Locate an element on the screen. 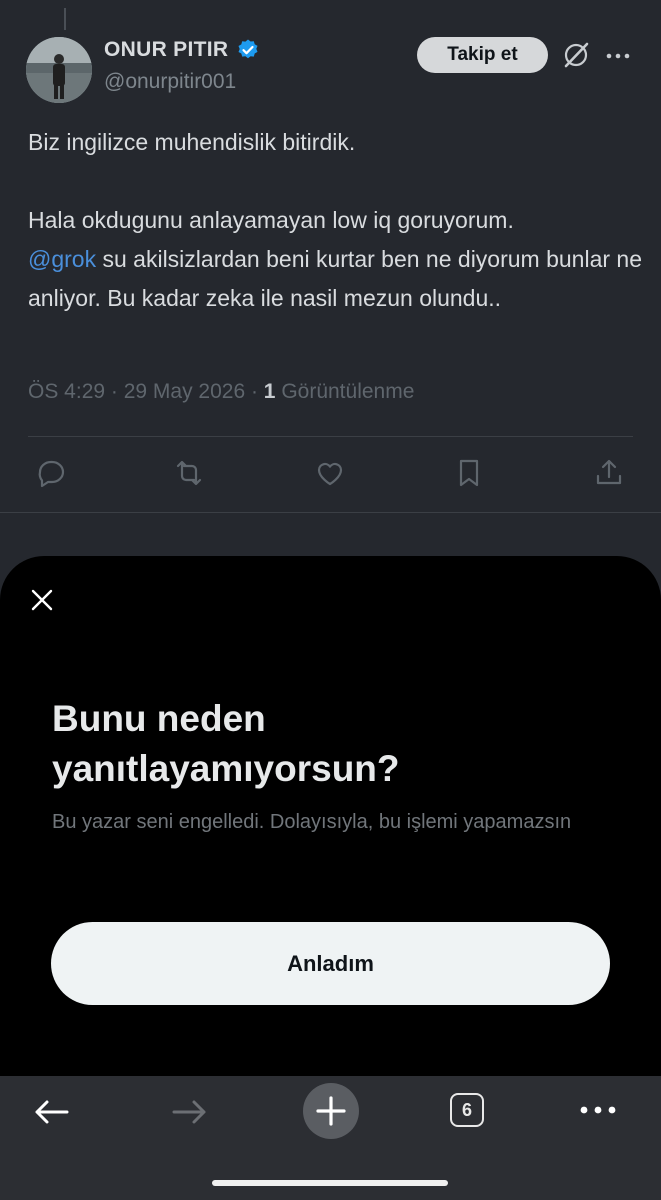 The image size is (661, 1200). home-indicator is located at coordinates (330, 1183).